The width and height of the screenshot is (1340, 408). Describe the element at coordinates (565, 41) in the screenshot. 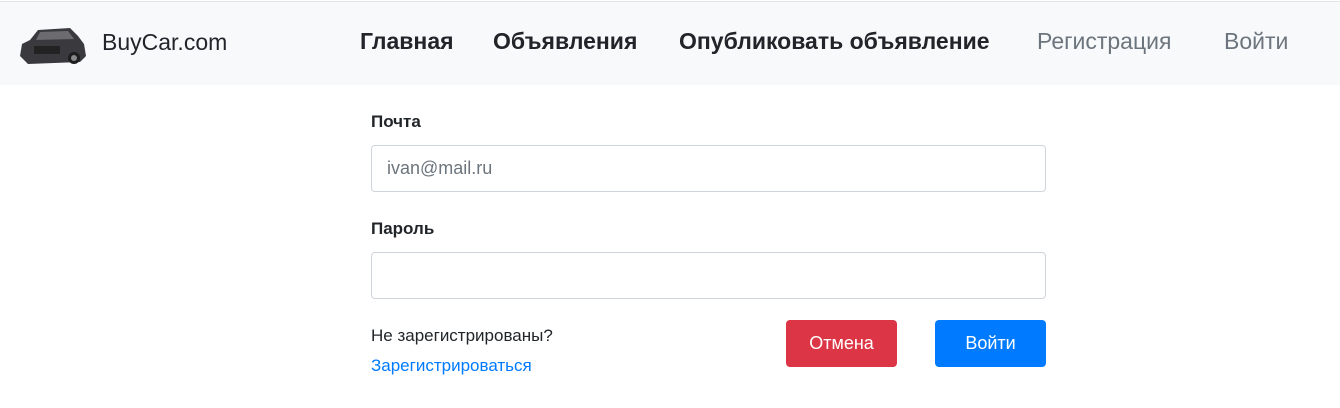

I see `nav-listings: Объявления` at that location.